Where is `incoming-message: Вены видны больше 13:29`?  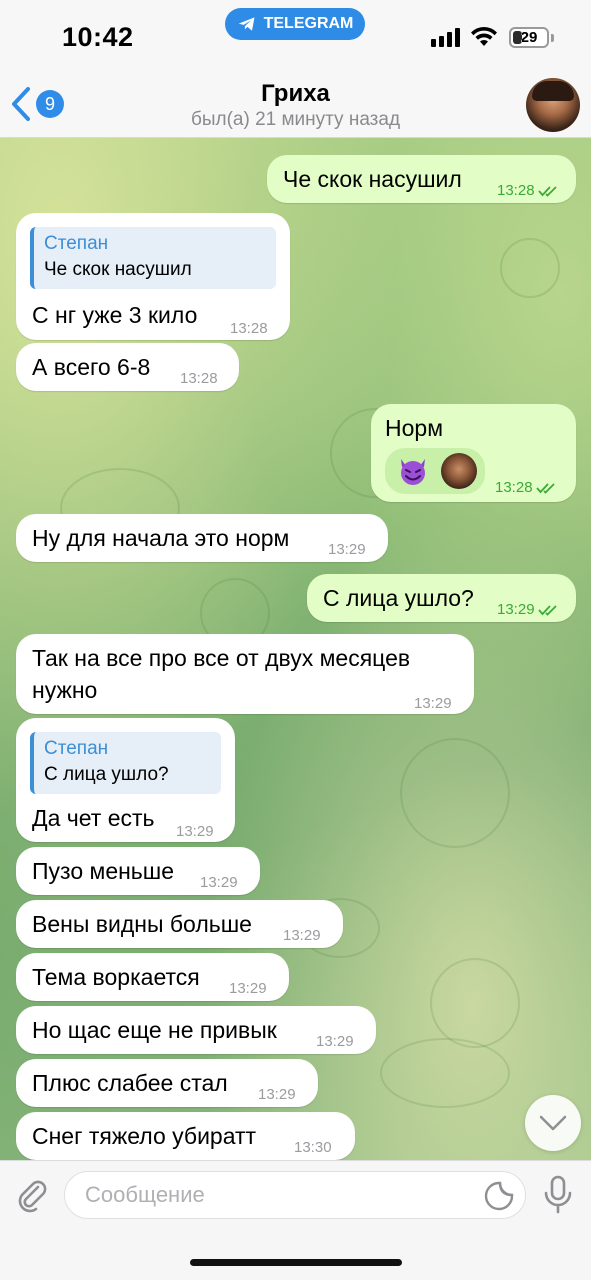 incoming-message: Вены видны больше 13:29 is located at coordinates (179, 924).